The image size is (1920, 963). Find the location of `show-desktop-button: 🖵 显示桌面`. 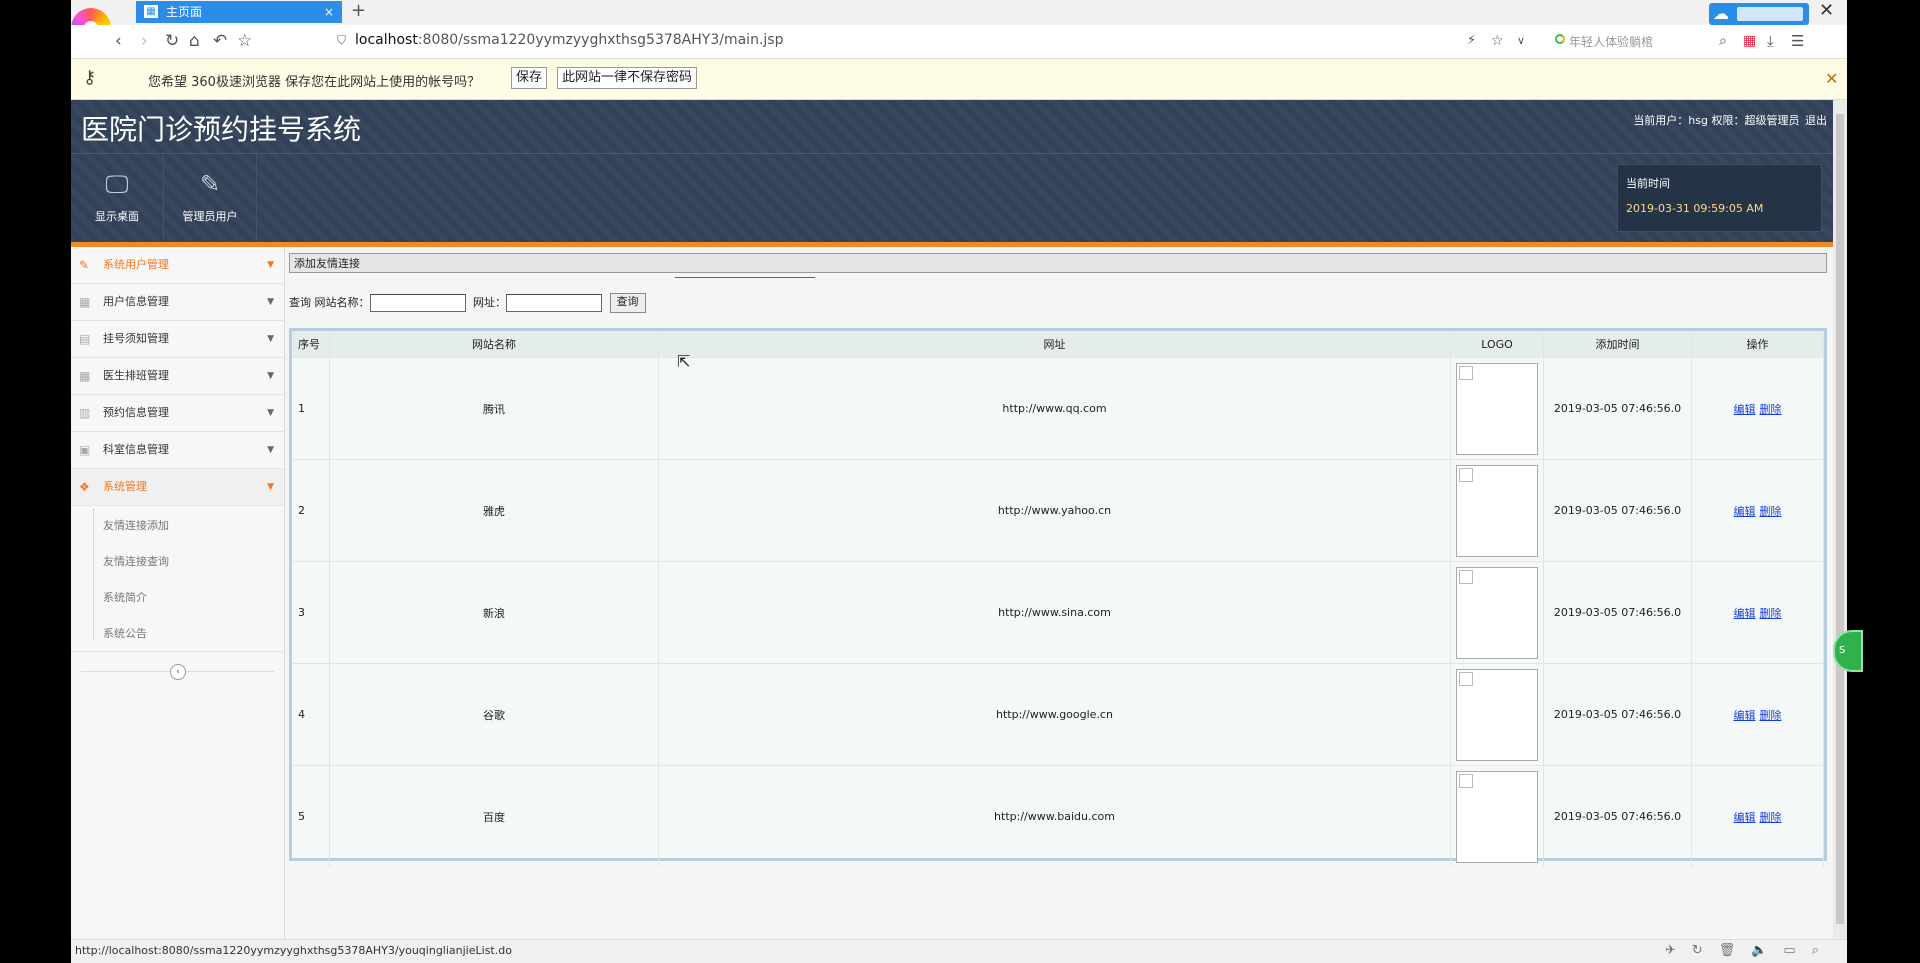

show-desktop-button: 🖵 显示桌面 is located at coordinates (117, 198).